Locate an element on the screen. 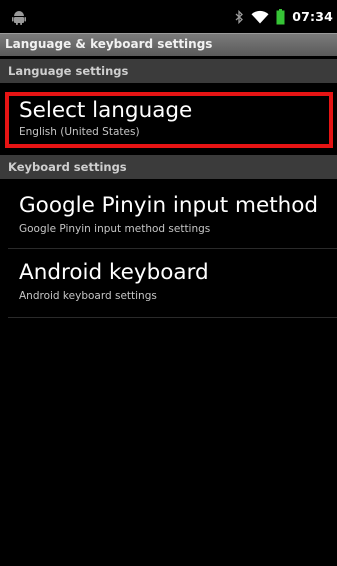 The height and width of the screenshot is (566, 337). item-subtitle: Google Pinyin input method settings is located at coordinates (115, 229).